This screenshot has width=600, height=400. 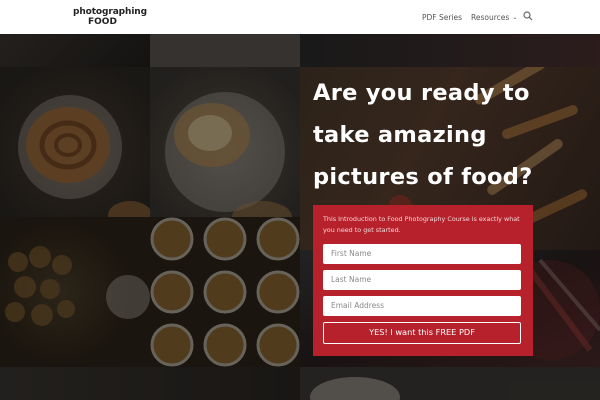 What do you see at coordinates (490, 17) in the screenshot?
I see `nav-item-resources-label: Resources` at bounding box center [490, 17].